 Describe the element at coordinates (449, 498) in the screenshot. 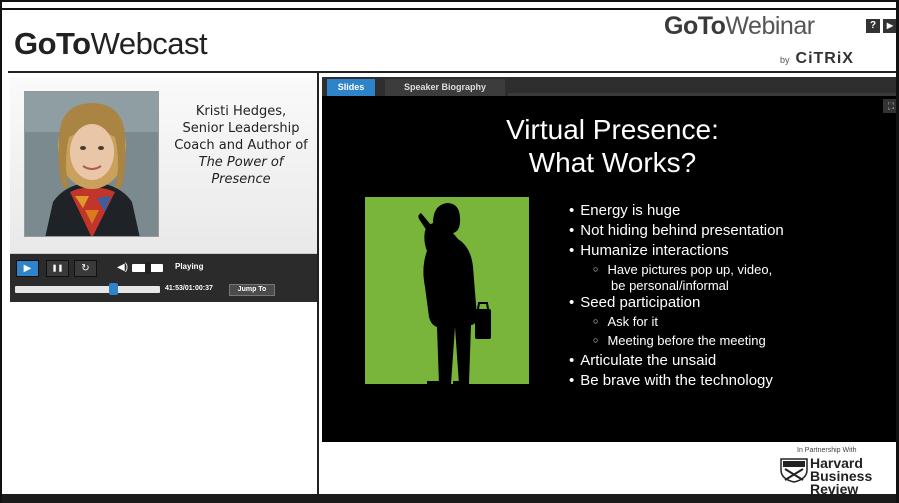

I see `window-bottom-bar` at that location.